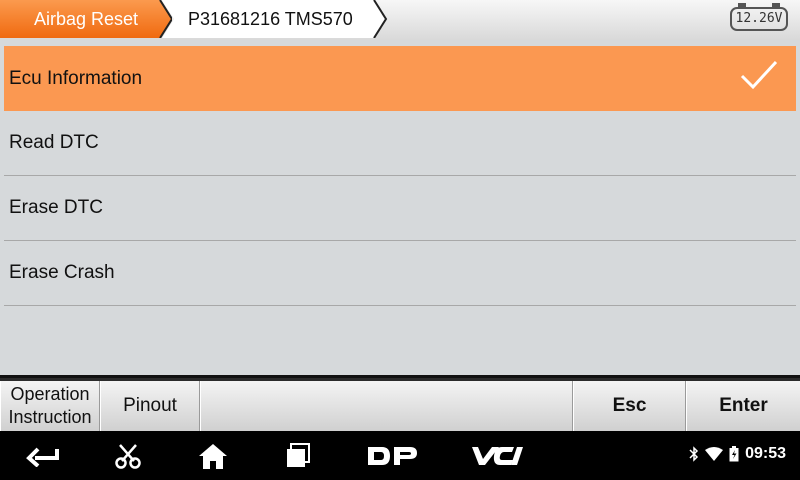 The image size is (800, 480). What do you see at coordinates (765, 453) in the screenshot?
I see `status-time: 09:53` at bounding box center [765, 453].